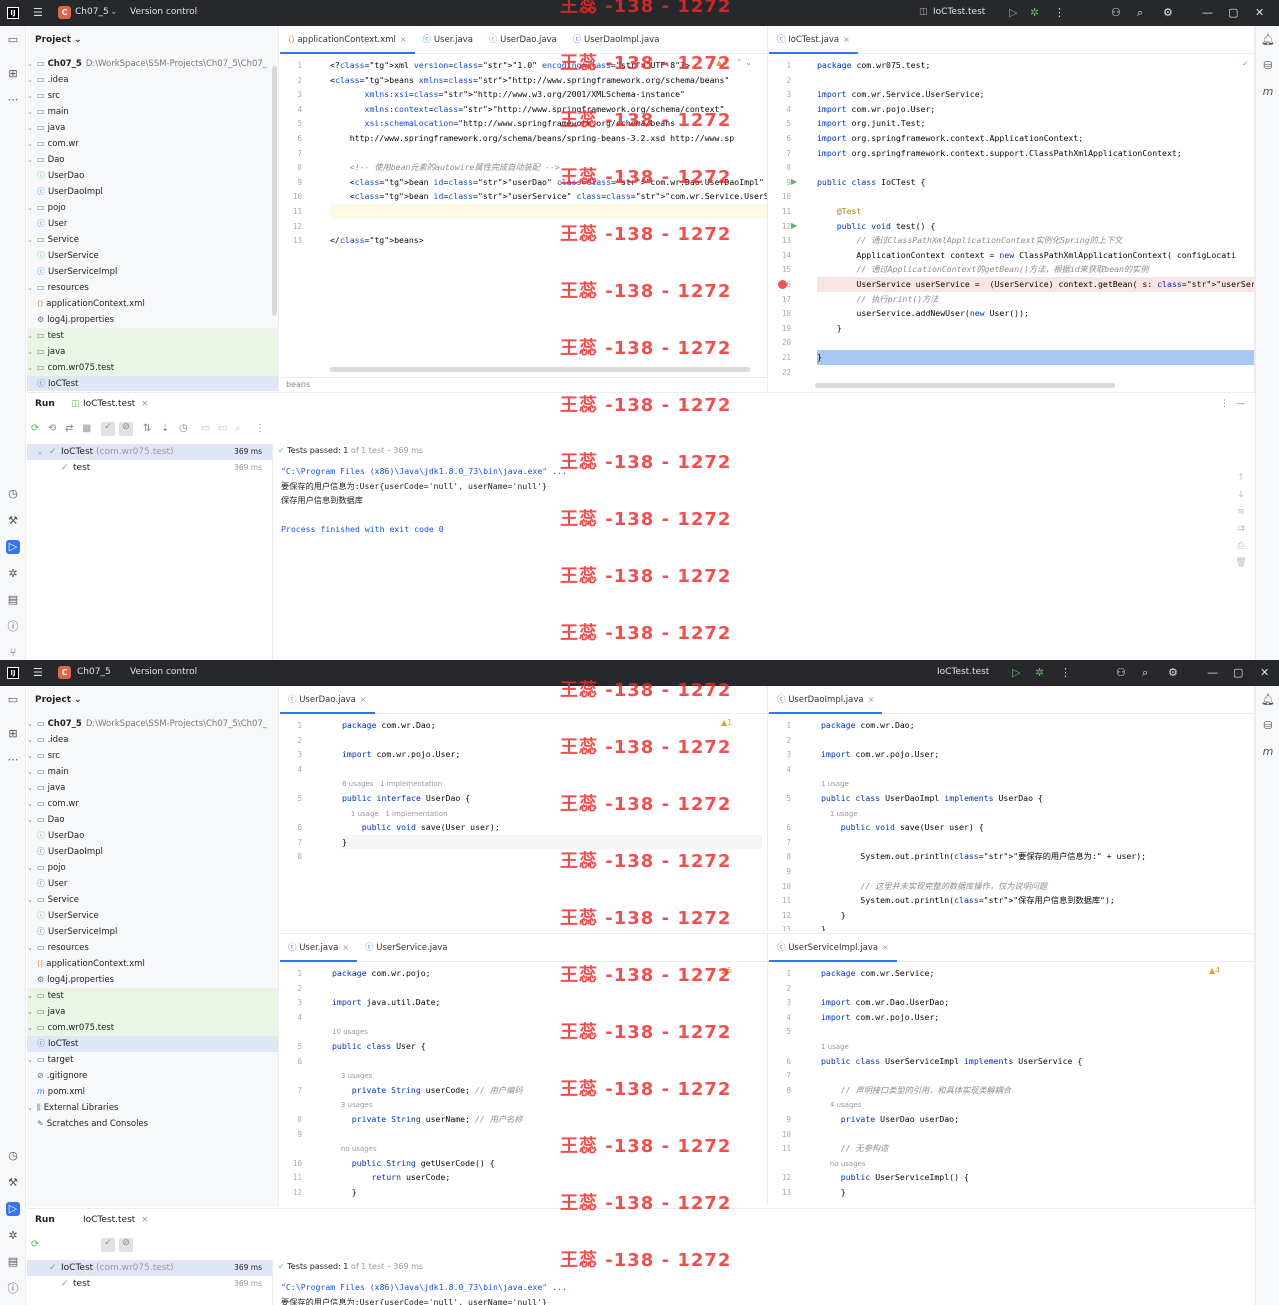 The width and height of the screenshot is (1279, 1305). I want to click on editor-tab: ⓒ UserDao.java, so click(523, 40).